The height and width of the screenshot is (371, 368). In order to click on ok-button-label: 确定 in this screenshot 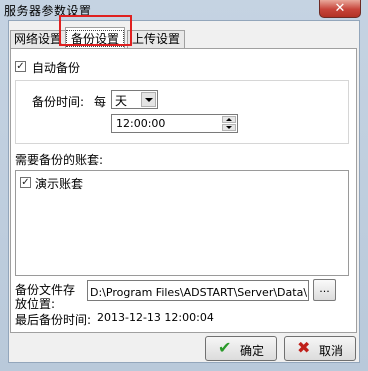, I will do `click(252, 351)`.